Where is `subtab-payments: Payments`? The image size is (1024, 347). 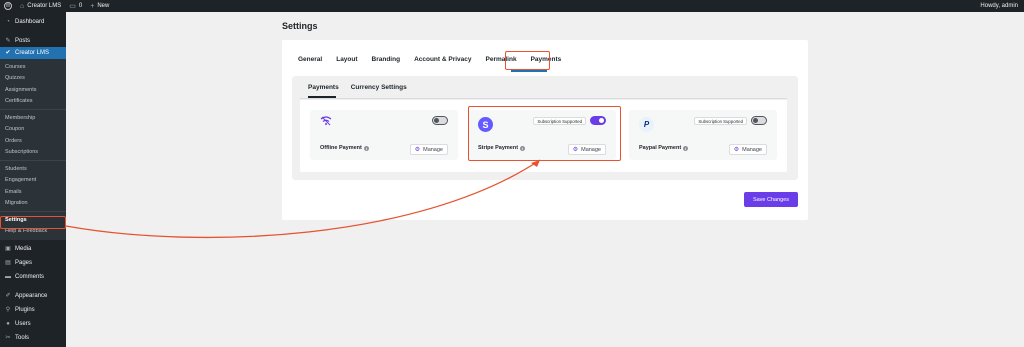 subtab-payments: Payments is located at coordinates (323, 87).